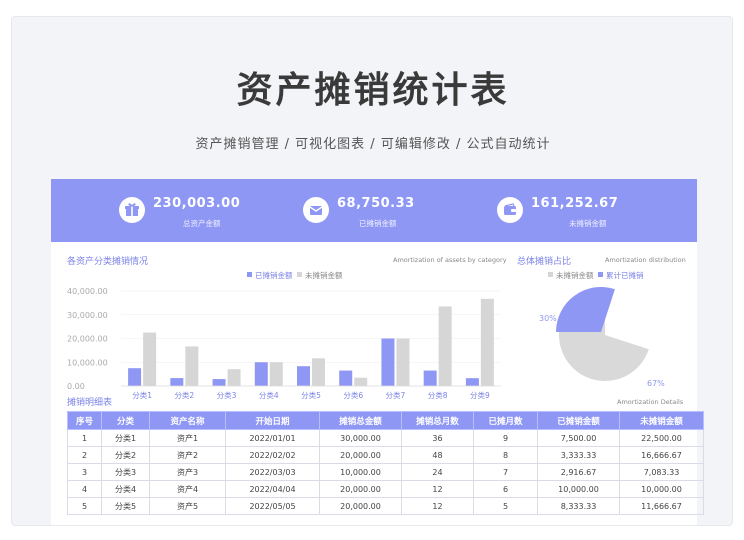  I want to click on table-cell: 2,916.67, so click(578, 472).